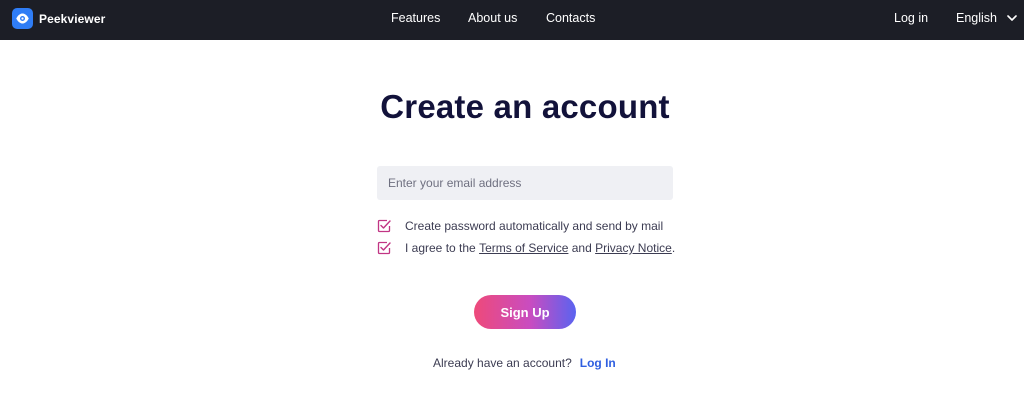 This screenshot has width=1024, height=402. Describe the element at coordinates (442, 248) in the screenshot. I see `terms-prefix-text: I agree to the` at that location.